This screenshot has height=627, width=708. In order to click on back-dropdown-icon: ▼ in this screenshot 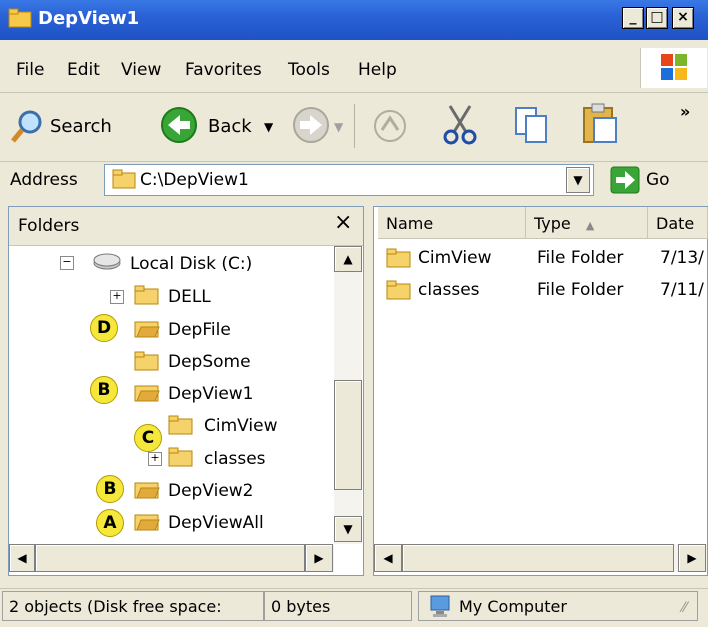, I will do `click(268, 127)`.